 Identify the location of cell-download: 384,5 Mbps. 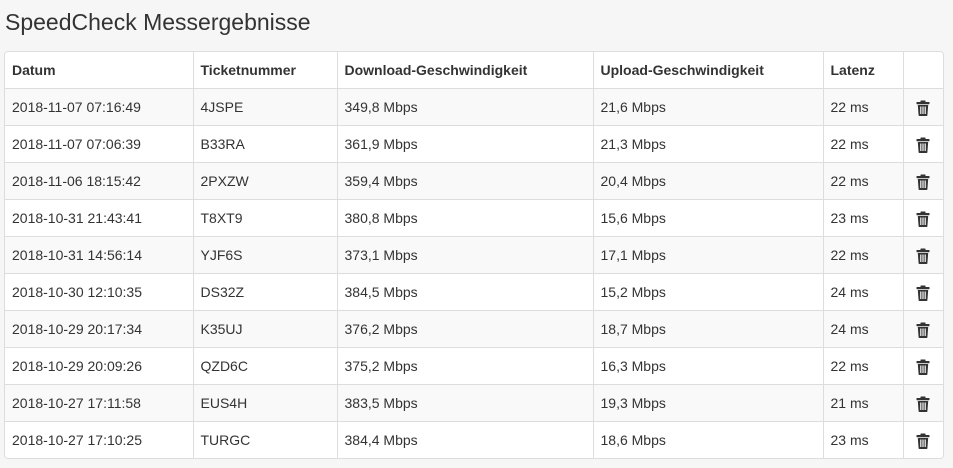
(465, 292).